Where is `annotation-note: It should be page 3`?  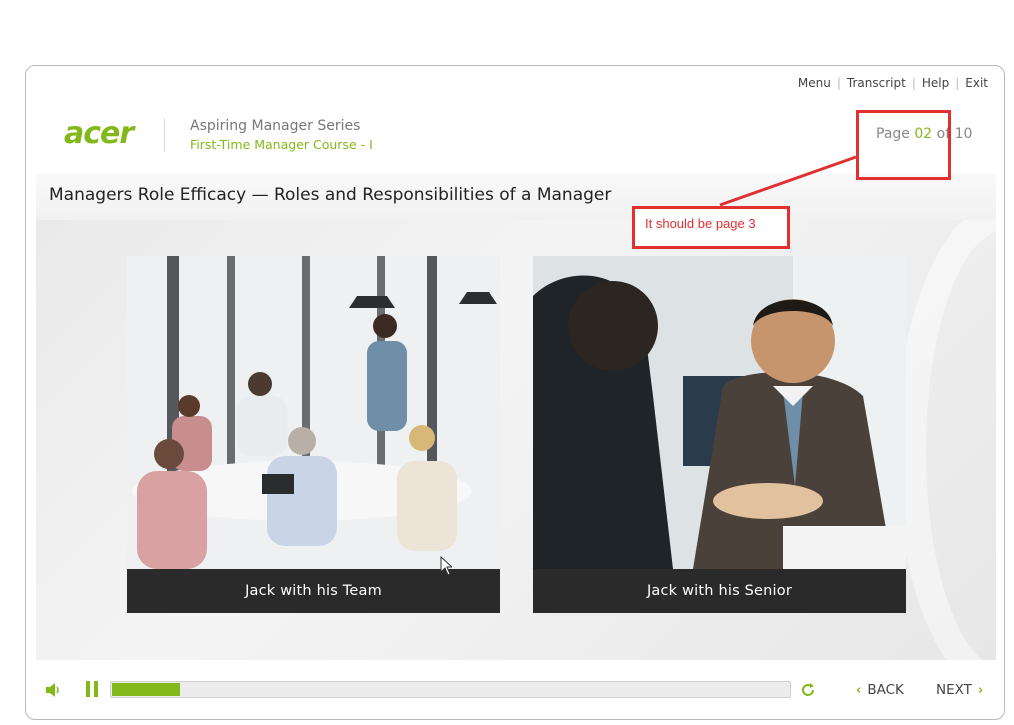
annotation-note: It should be page 3 is located at coordinates (711, 227).